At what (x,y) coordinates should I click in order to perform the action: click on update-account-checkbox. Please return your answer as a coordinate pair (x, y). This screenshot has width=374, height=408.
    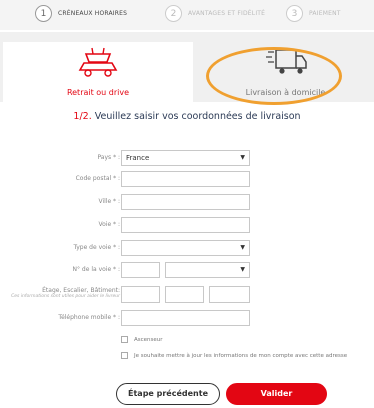
    Looking at the image, I should click on (124, 355).